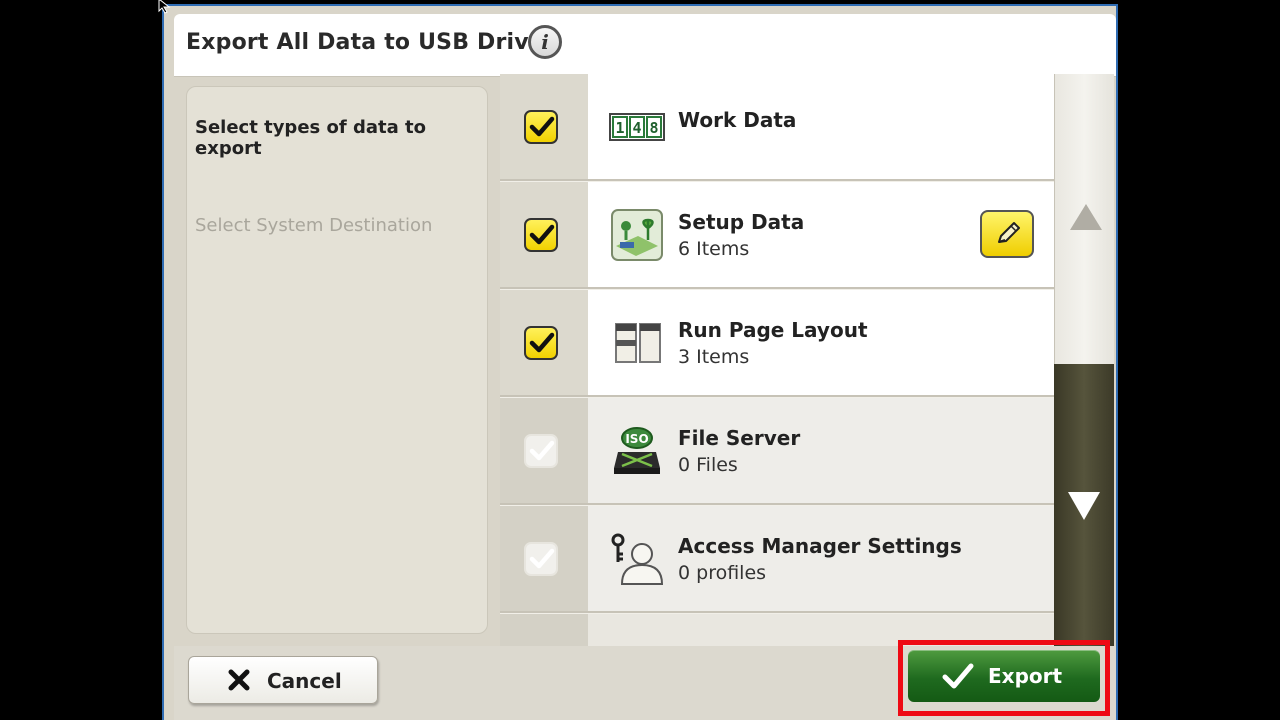  Describe the element at coordinates (777, 451) in the screenshot. I see `list-item-file-server: ISO File Server 0 Files` at that location.